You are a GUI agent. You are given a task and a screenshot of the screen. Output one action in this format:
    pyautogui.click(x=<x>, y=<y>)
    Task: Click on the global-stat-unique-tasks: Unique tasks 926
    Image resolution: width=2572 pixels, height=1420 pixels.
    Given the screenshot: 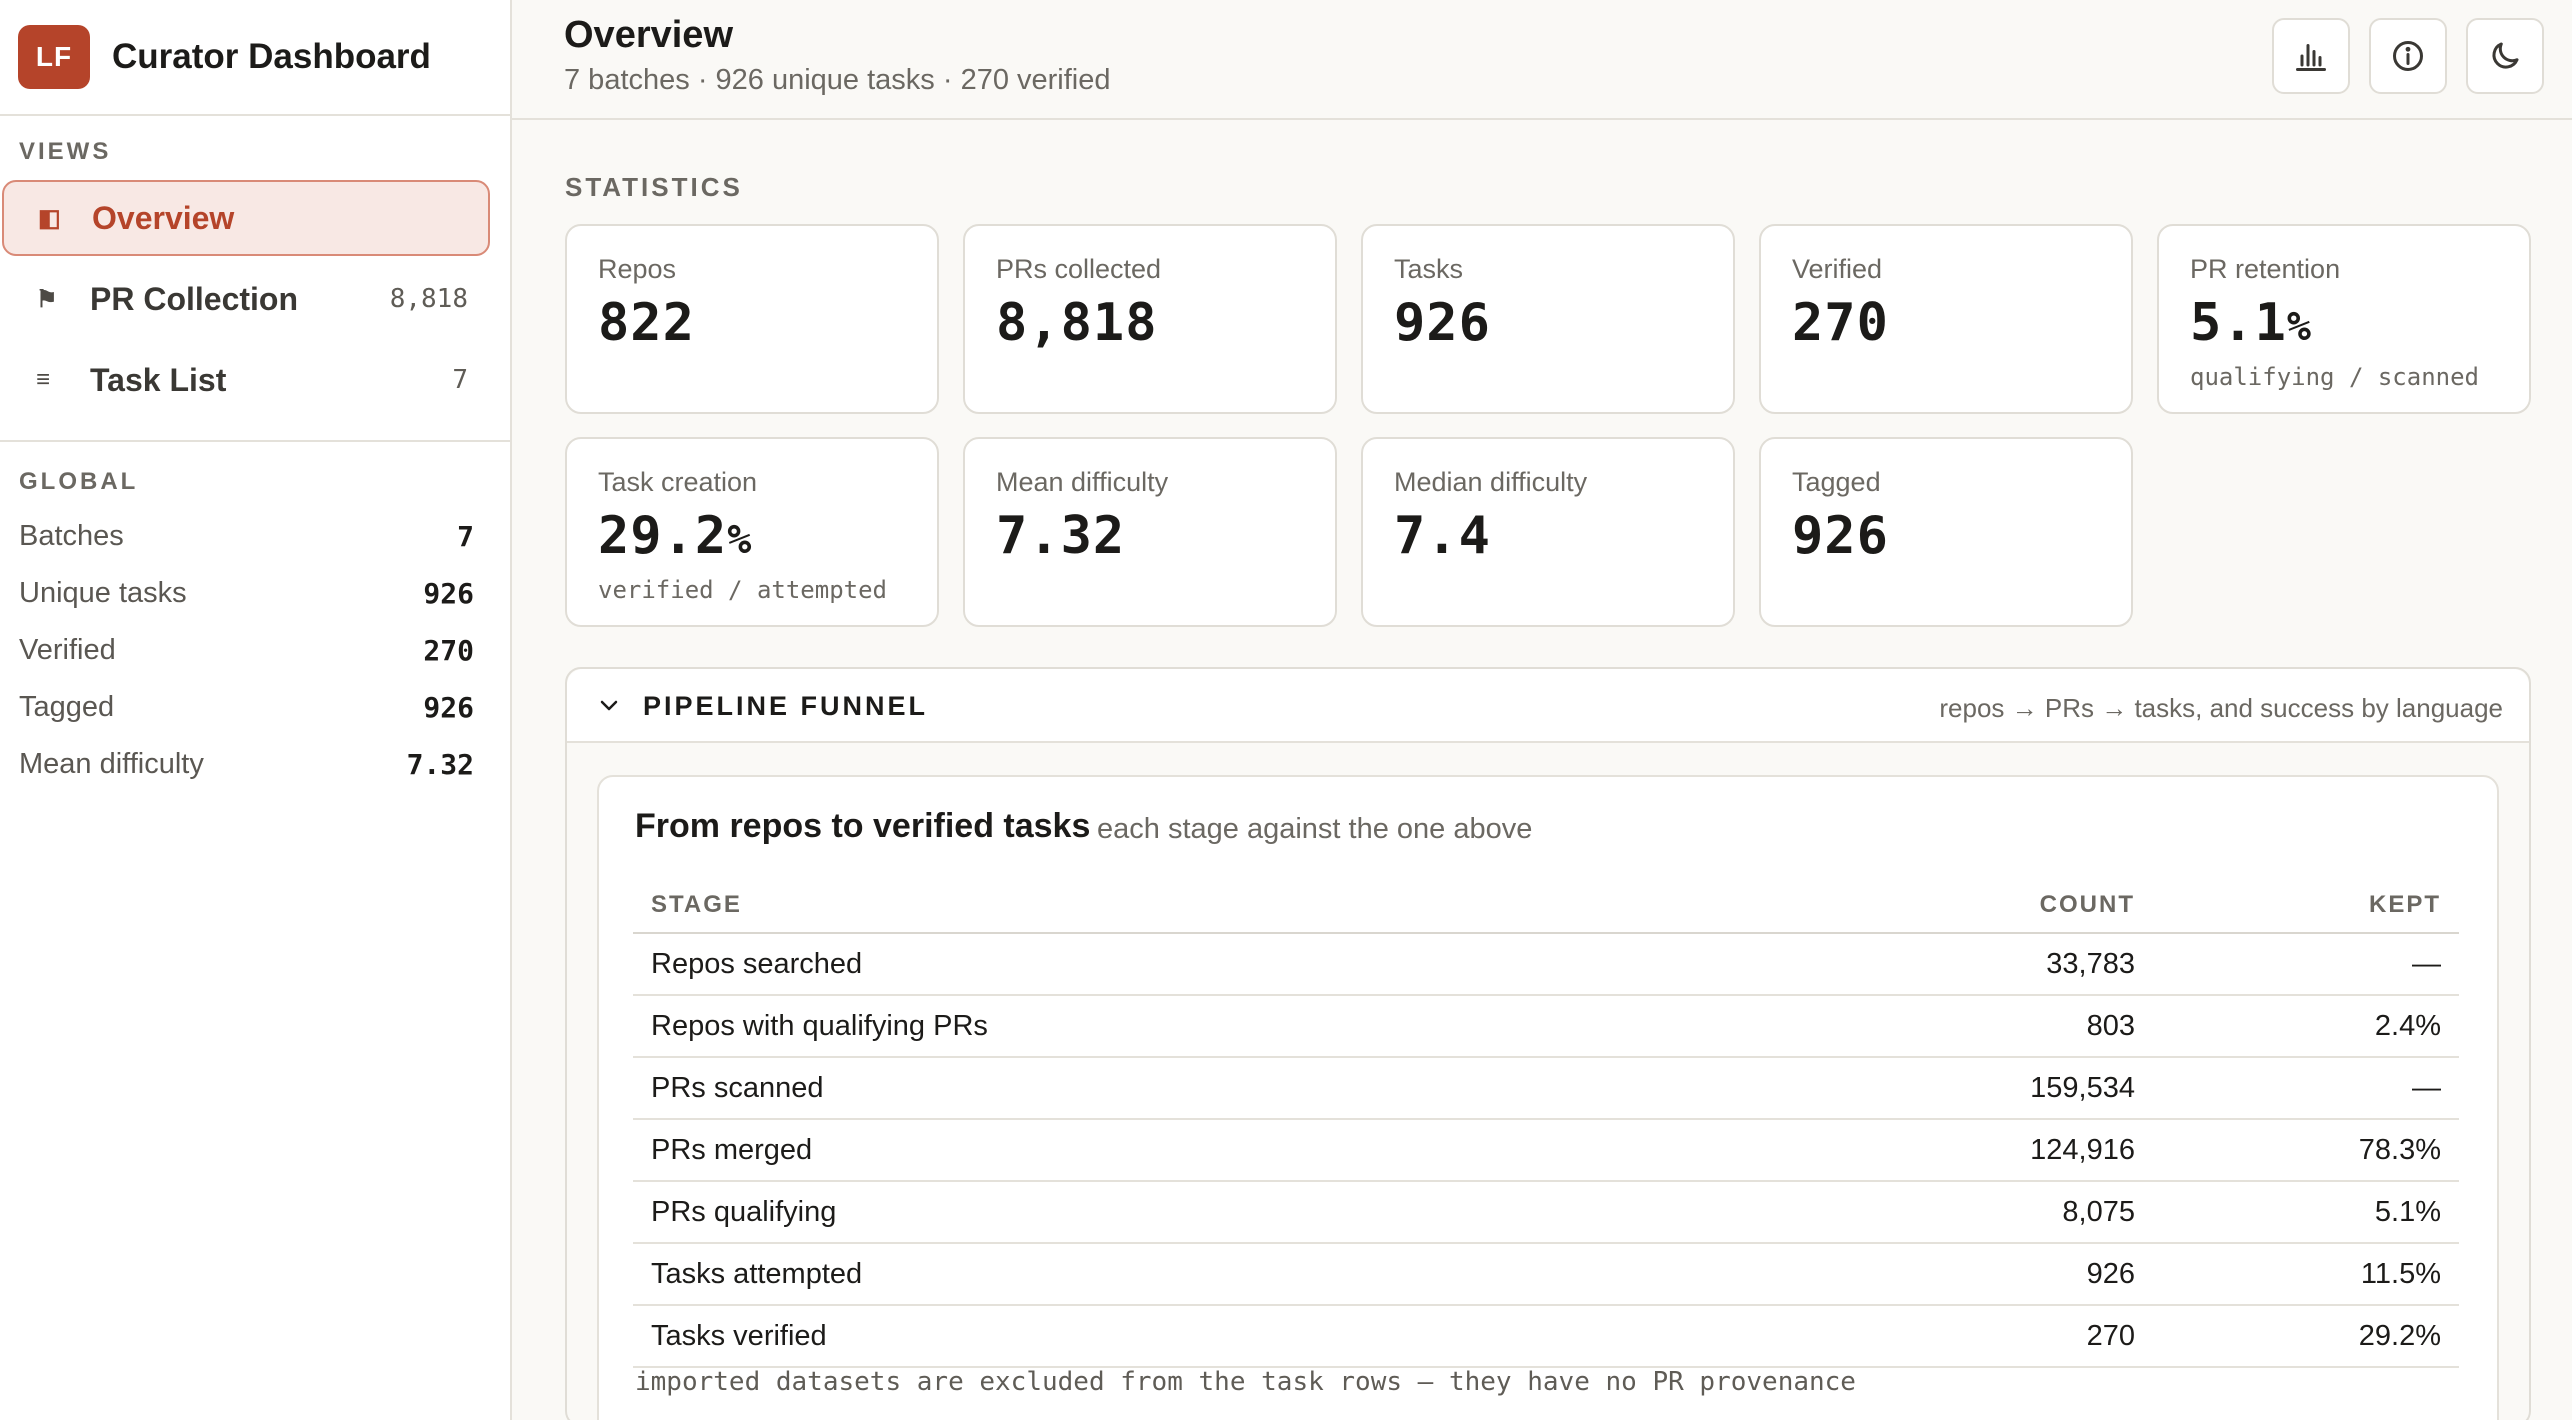 What is the action you would take?
    pyautogui.click(x=255, y=593)
    